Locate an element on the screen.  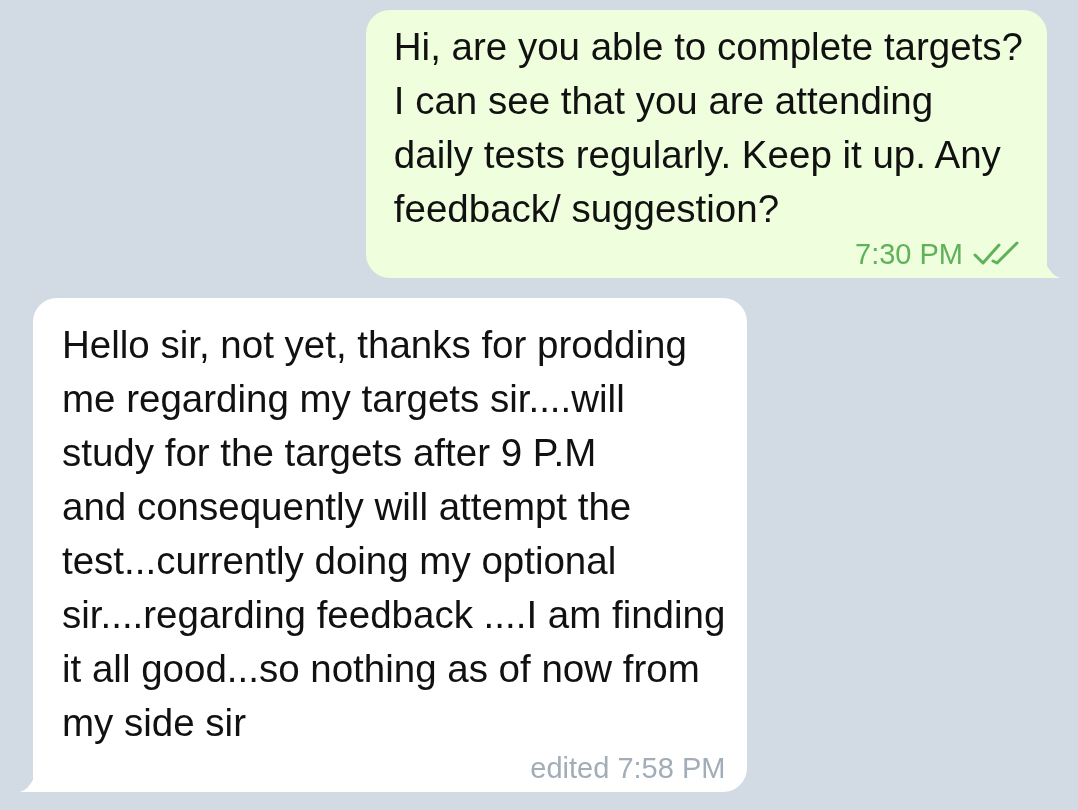
message-time: 7:30 PM is located at coordinates (909, 254).